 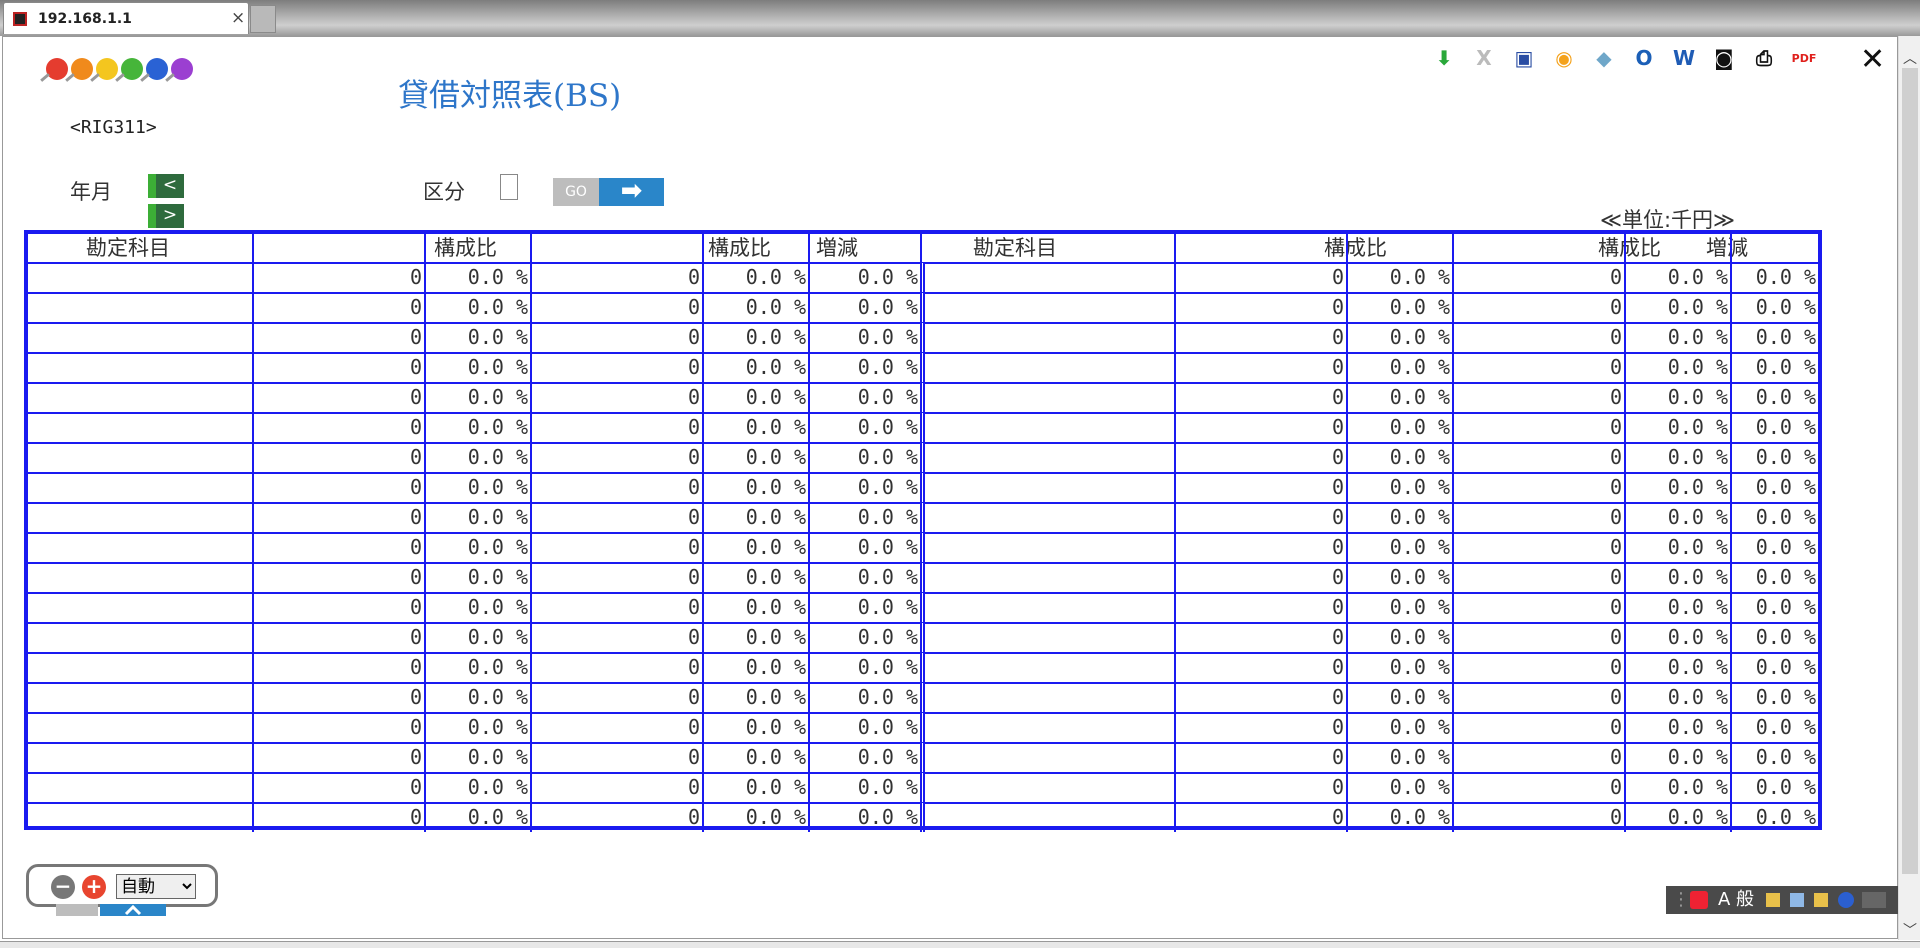 I want to click on scroll-down-icon: ﹀, so click(x=1910, y=930).